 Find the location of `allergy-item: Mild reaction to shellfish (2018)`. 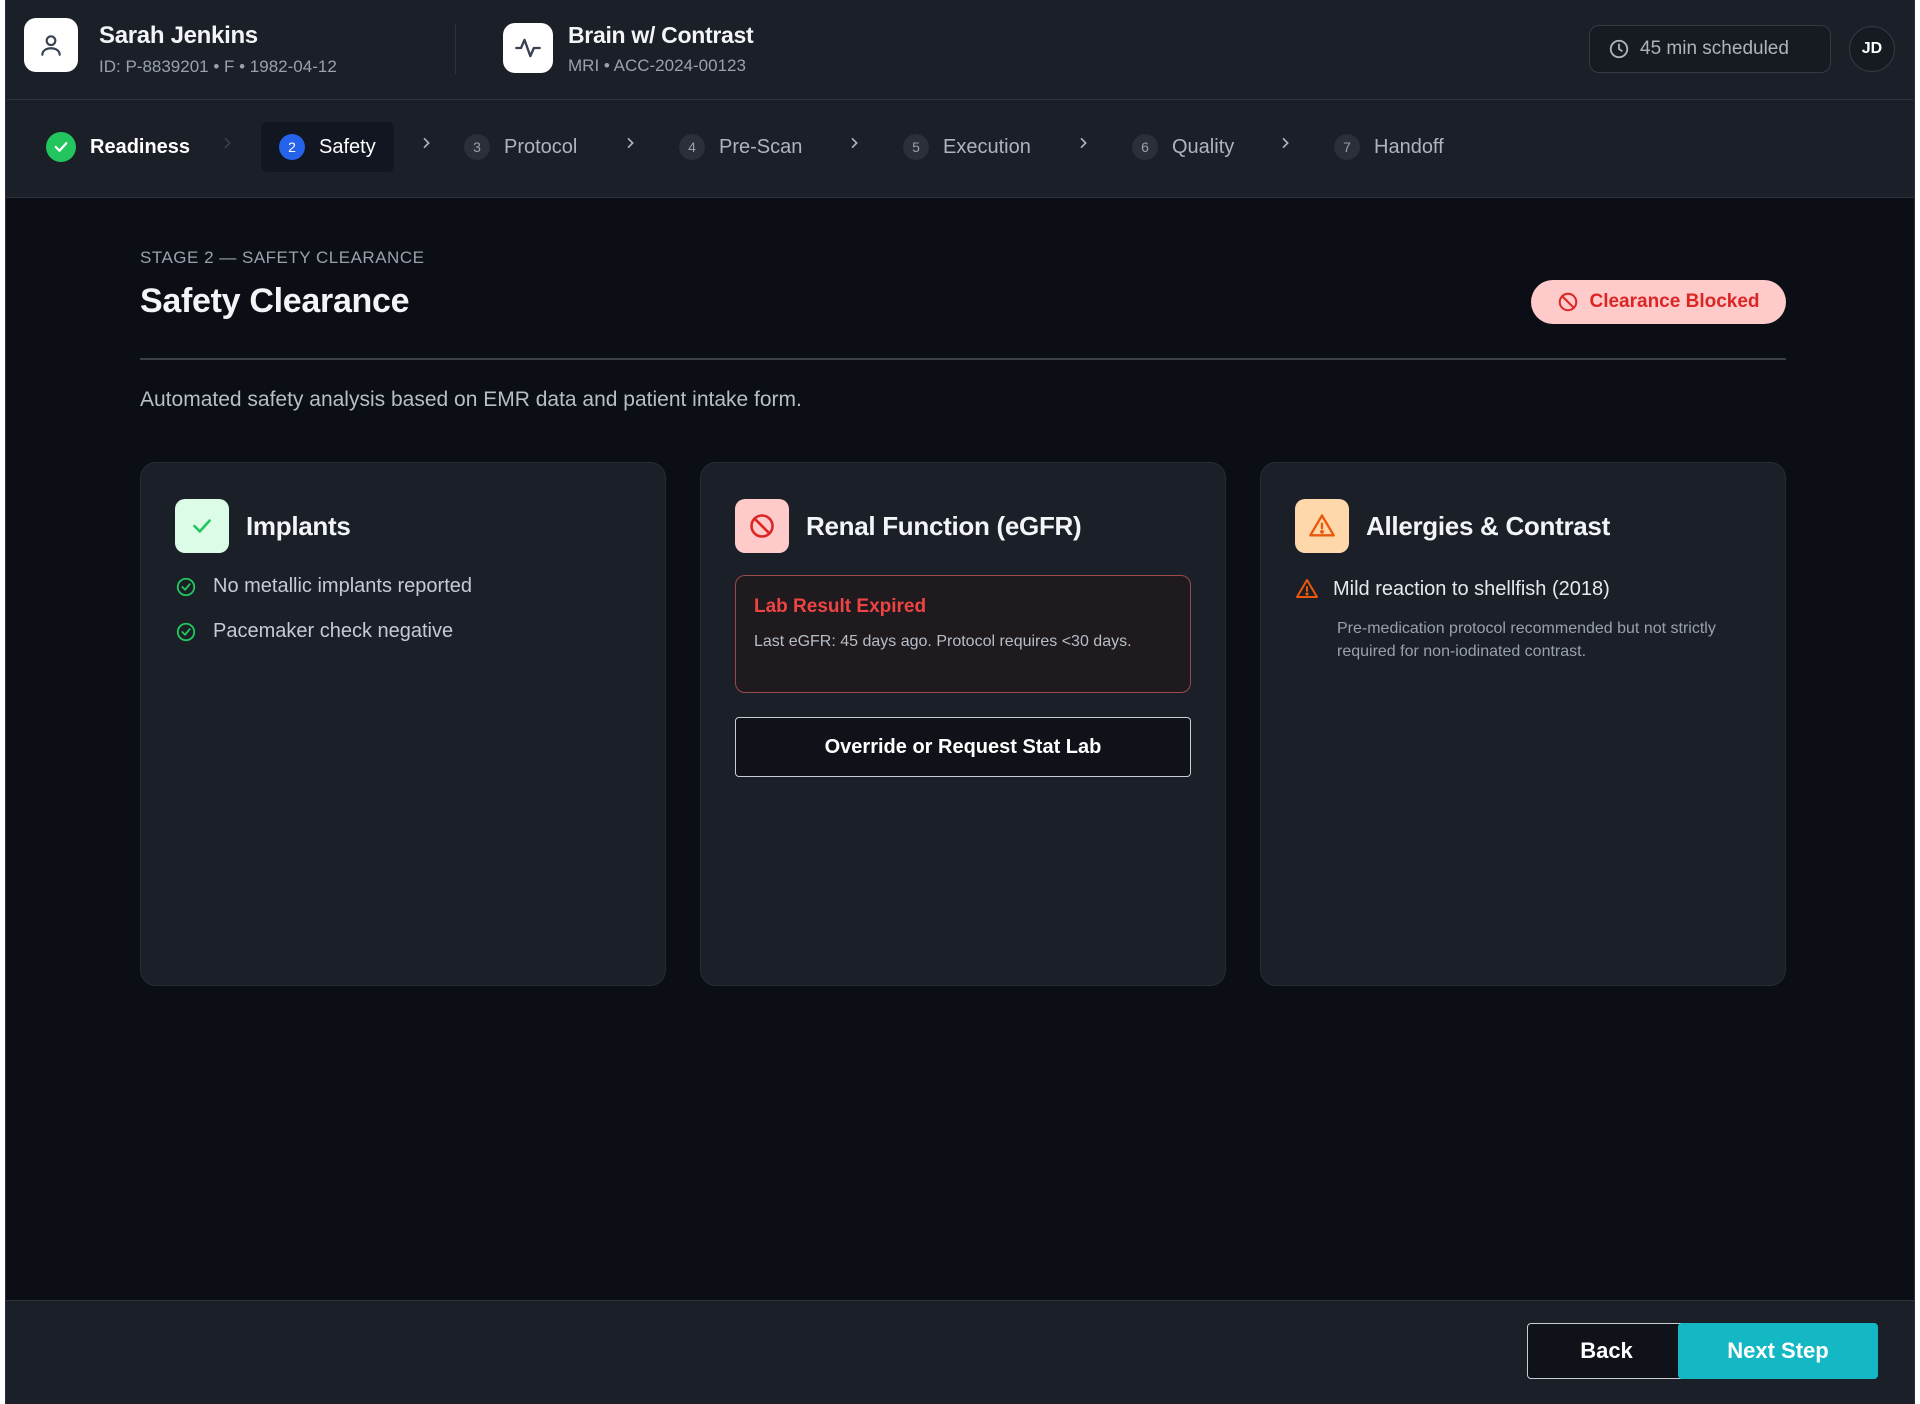

allergy-item: Mild reaction to shellfish (2018) is located at coordinates (1452, 589).